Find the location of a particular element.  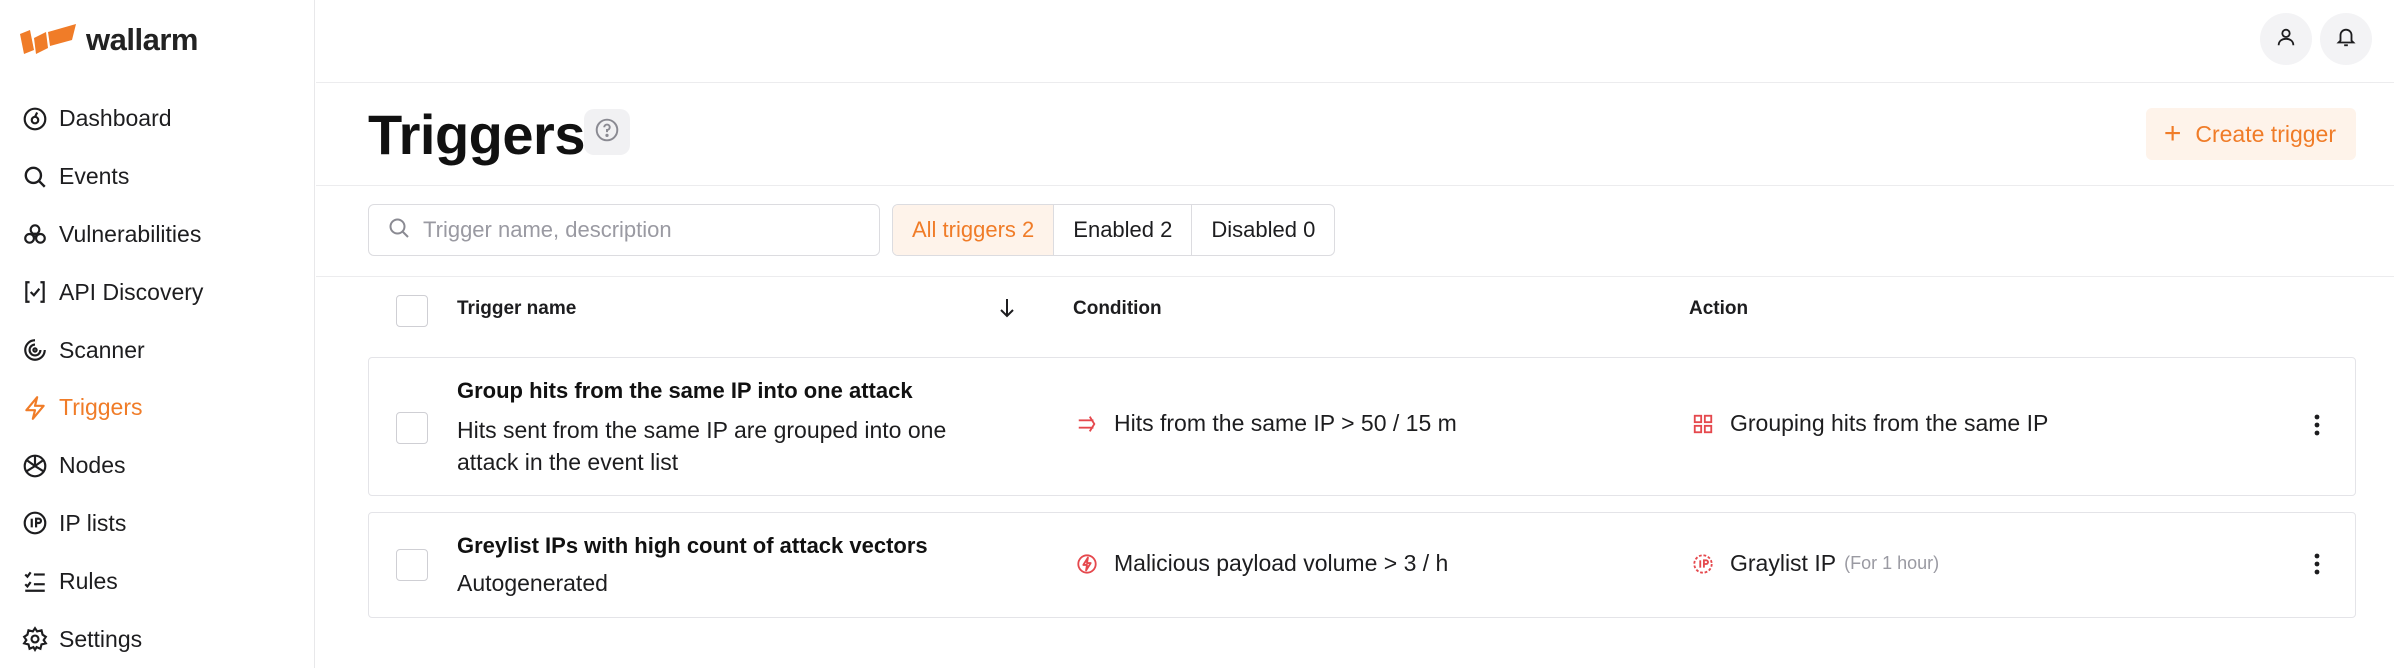

ip-graylist-icon is located at coordinates (1703, 564).